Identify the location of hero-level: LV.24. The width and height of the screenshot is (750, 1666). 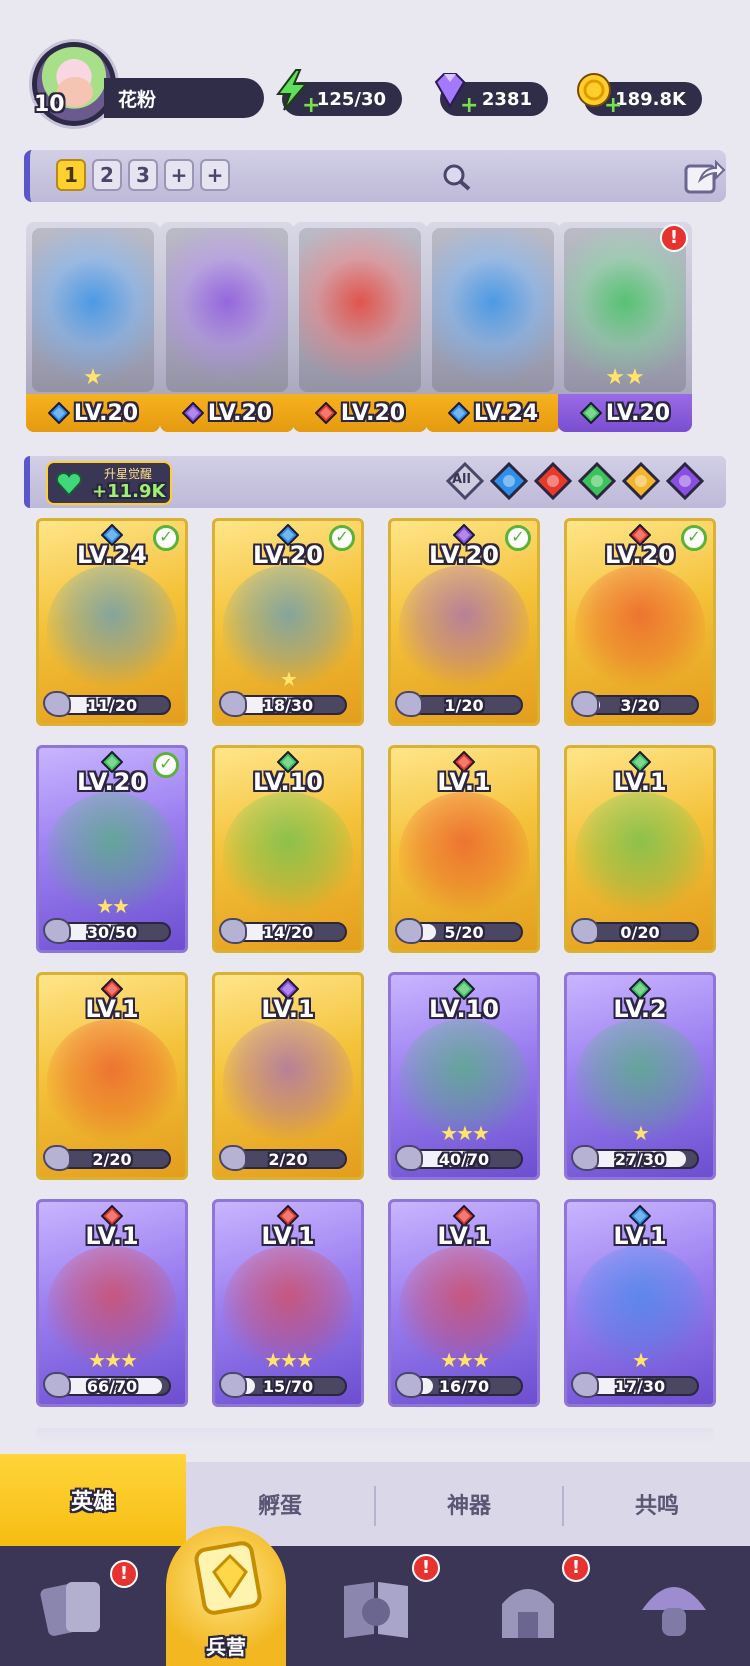
(112, 555).